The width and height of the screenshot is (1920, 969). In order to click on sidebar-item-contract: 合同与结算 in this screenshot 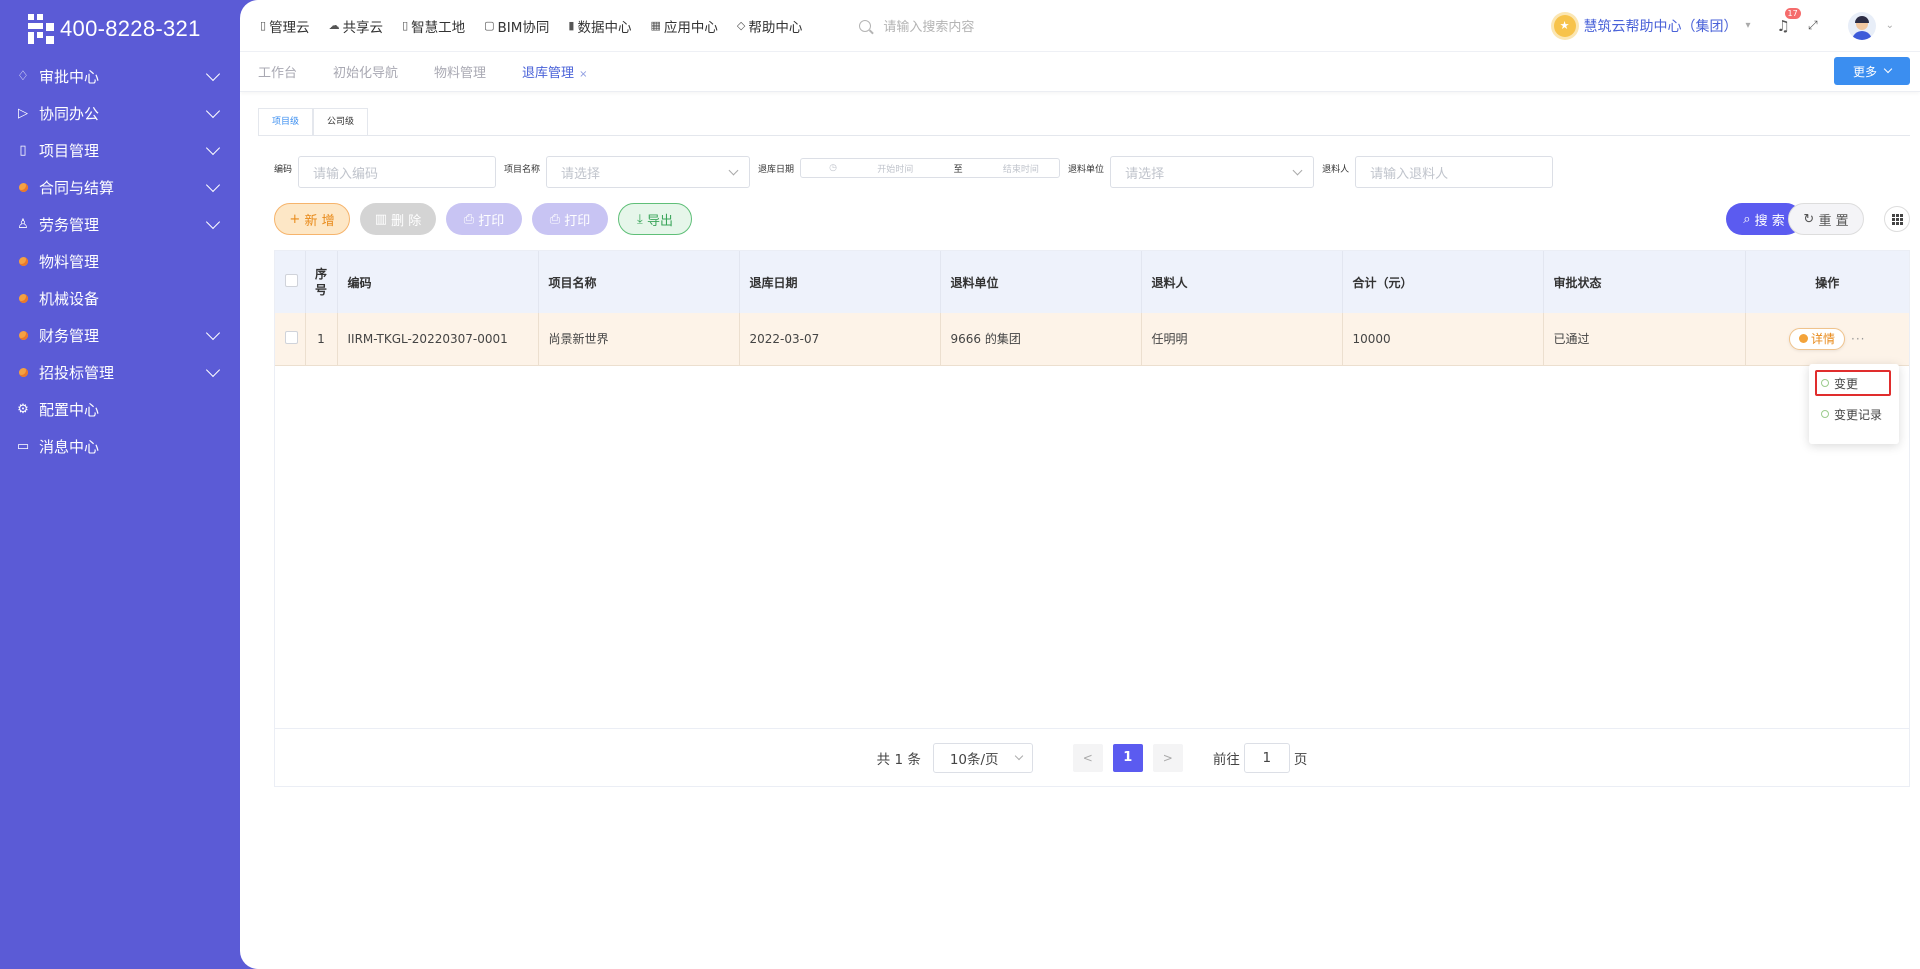, I will do `click(120, 187)`.